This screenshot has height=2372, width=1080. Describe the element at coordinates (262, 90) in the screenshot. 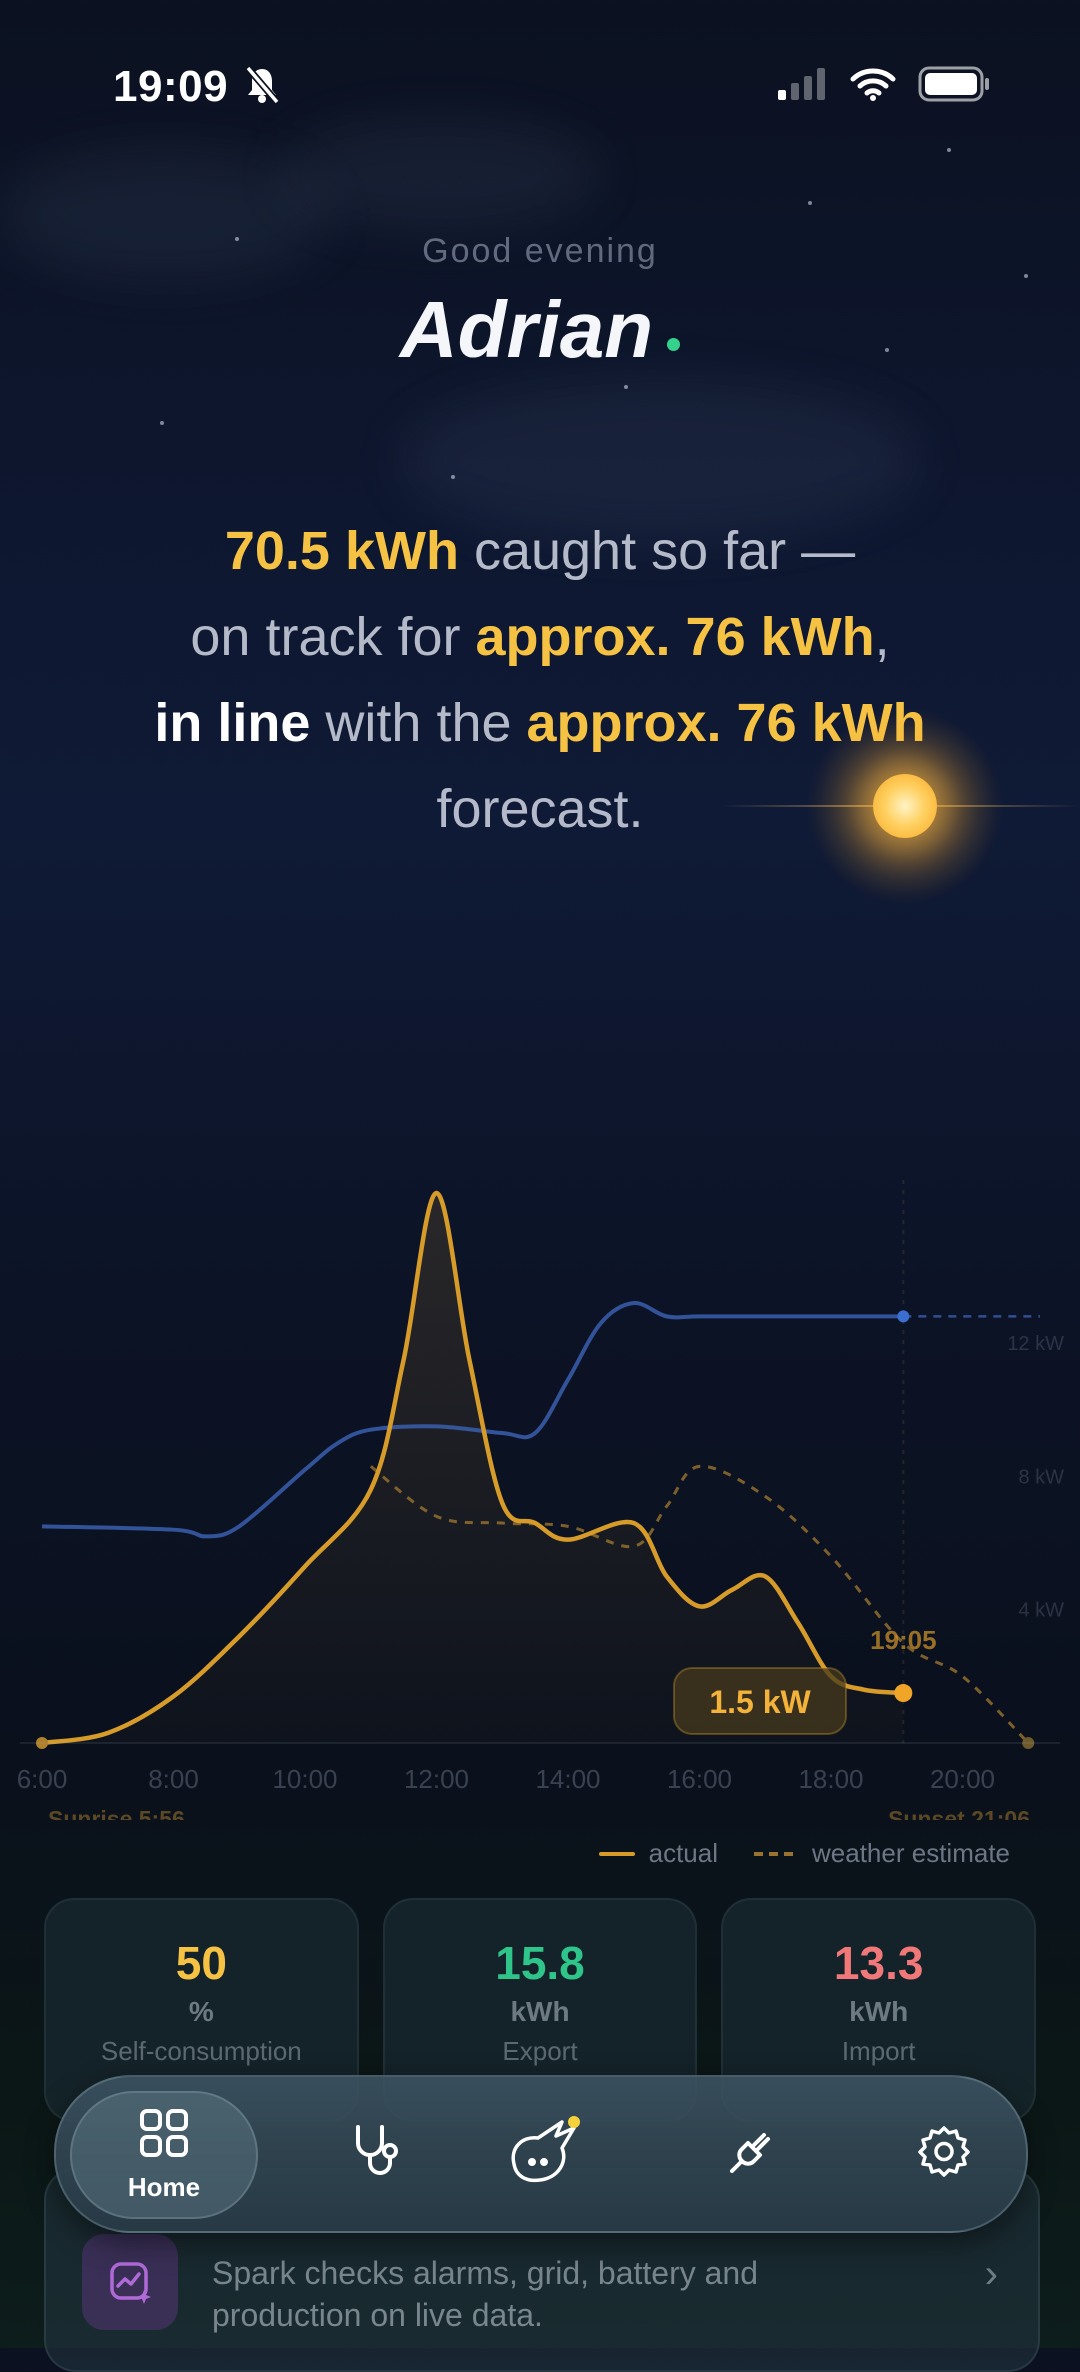

I see `bell-muted-icon` at that location.